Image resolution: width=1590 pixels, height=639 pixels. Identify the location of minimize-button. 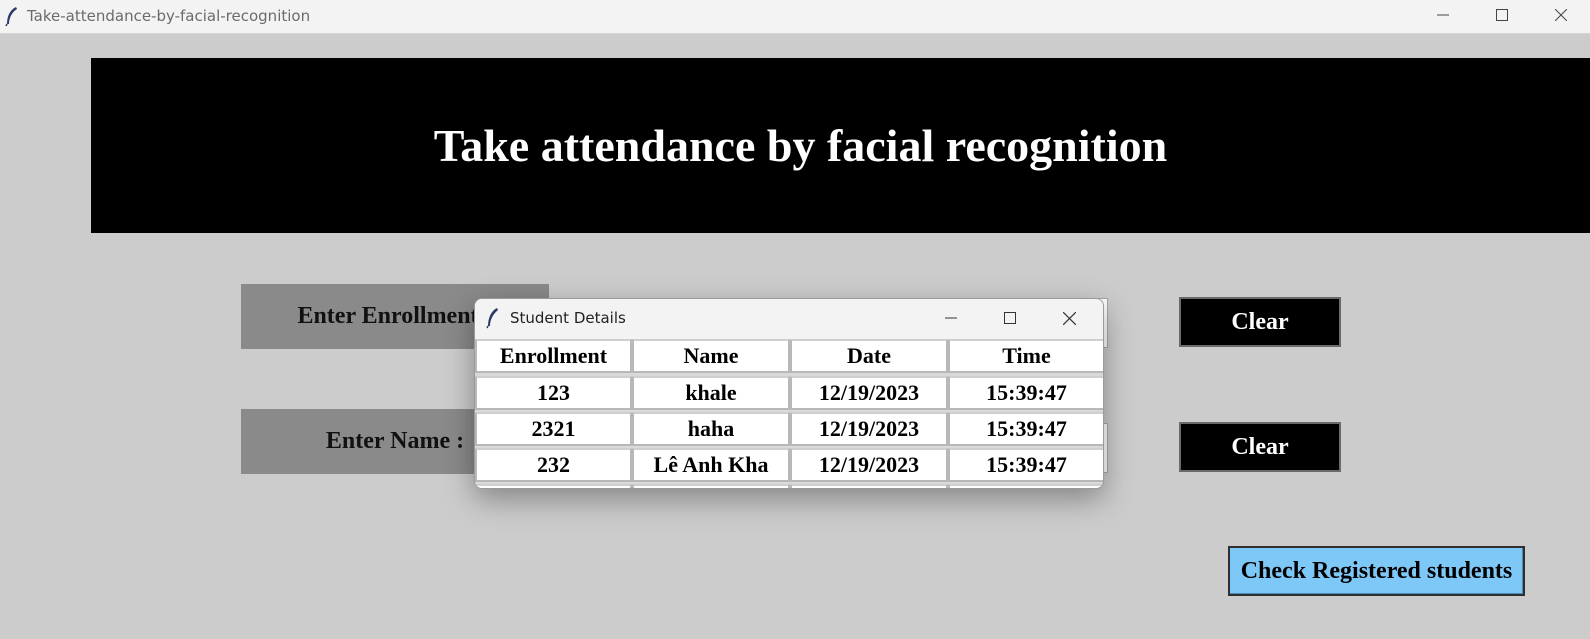
(1443, 15).